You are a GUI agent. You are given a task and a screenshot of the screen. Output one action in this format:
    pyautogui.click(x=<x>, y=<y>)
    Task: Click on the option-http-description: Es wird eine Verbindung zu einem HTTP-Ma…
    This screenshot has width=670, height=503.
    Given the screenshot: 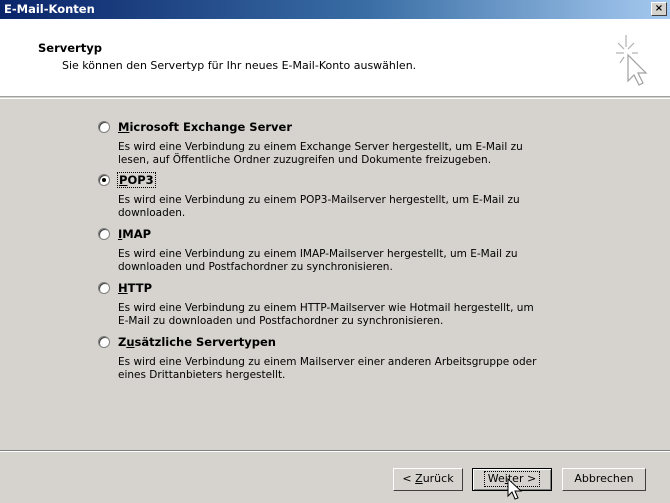 What is the action you would take?
    pyautogui.click(x=326, y=314)
    